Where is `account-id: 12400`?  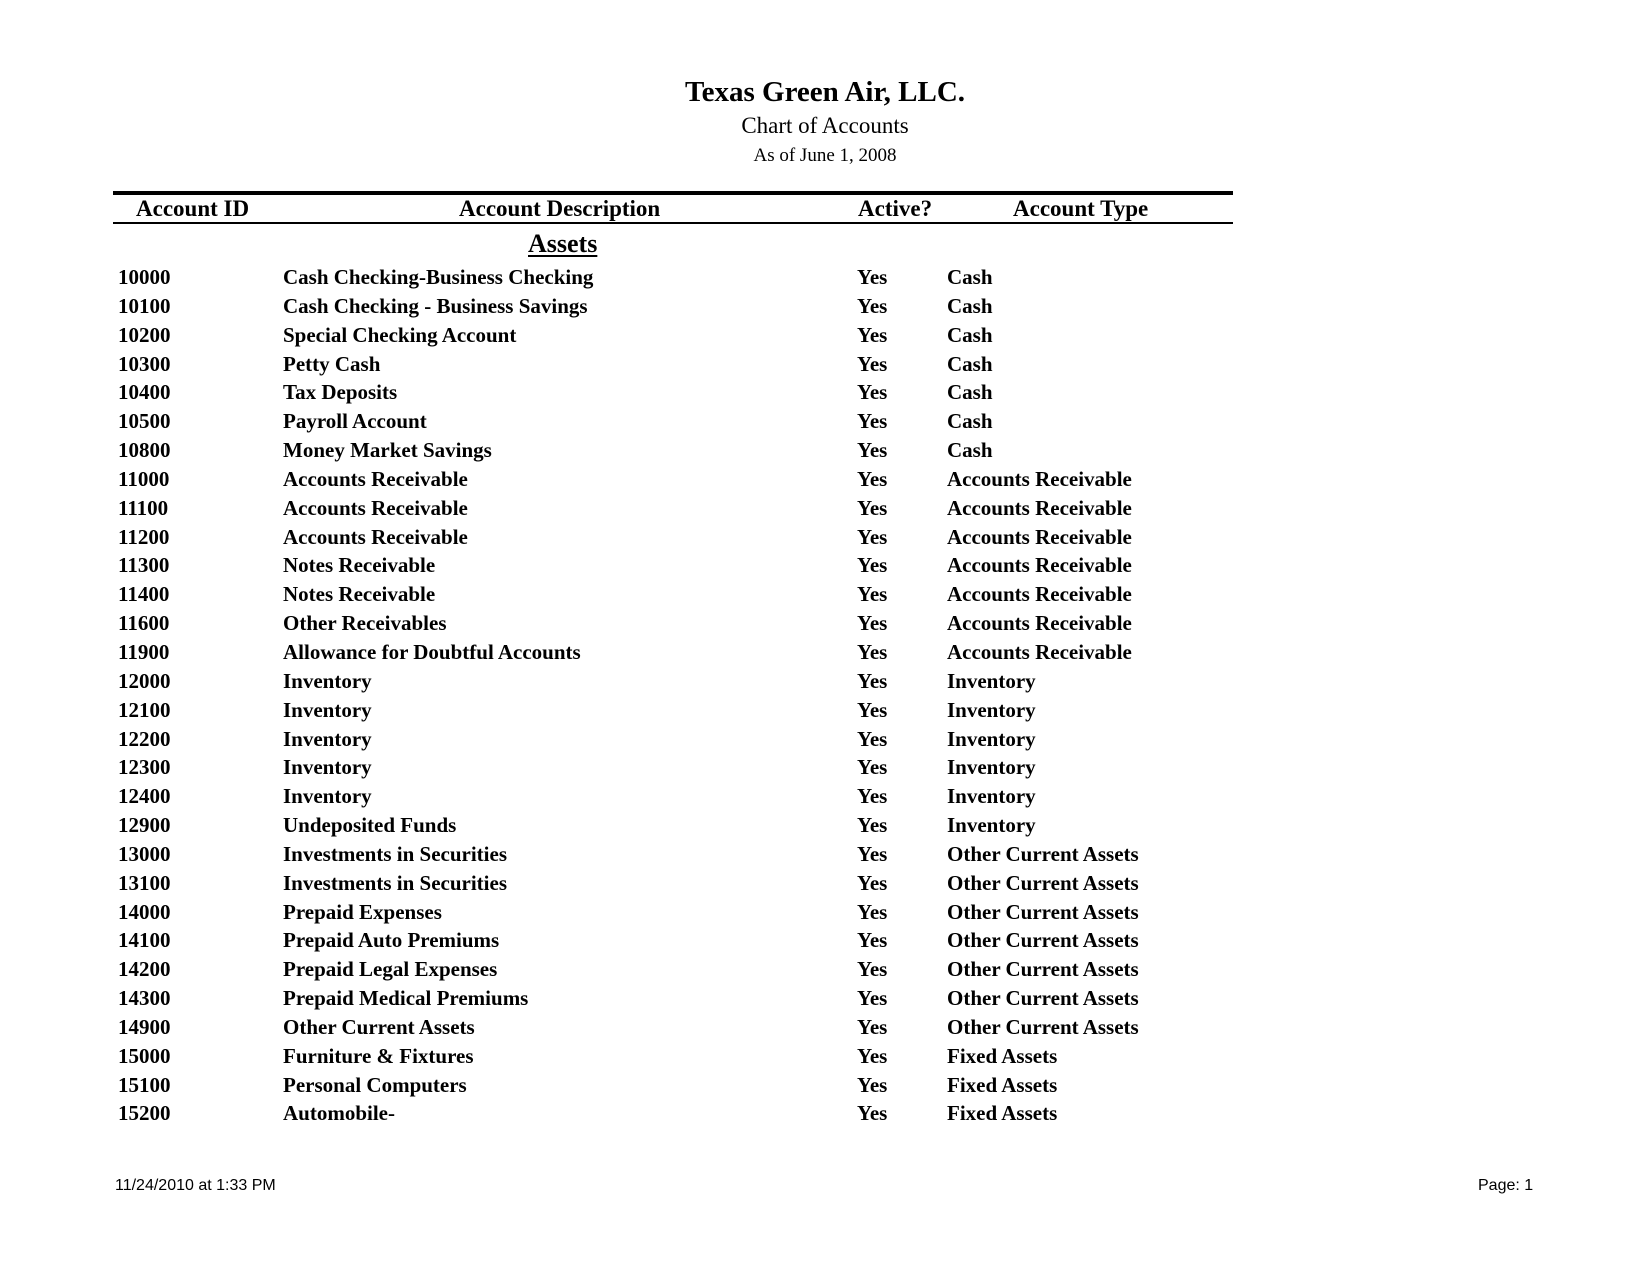
account-id: 12400 is located at coordinates (144, 796).